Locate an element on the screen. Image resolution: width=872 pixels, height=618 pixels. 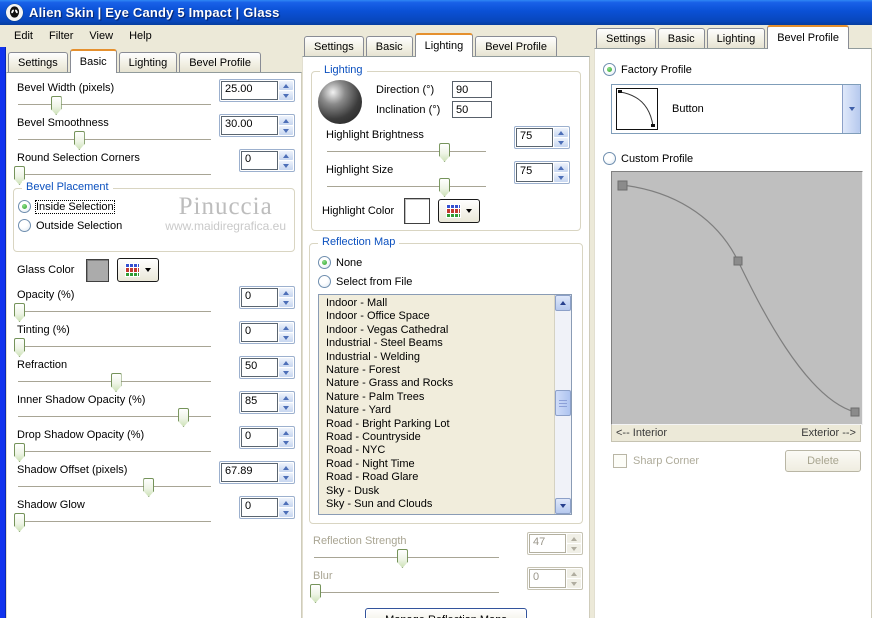
scroll-up-button is located at coordinates (563, 303).